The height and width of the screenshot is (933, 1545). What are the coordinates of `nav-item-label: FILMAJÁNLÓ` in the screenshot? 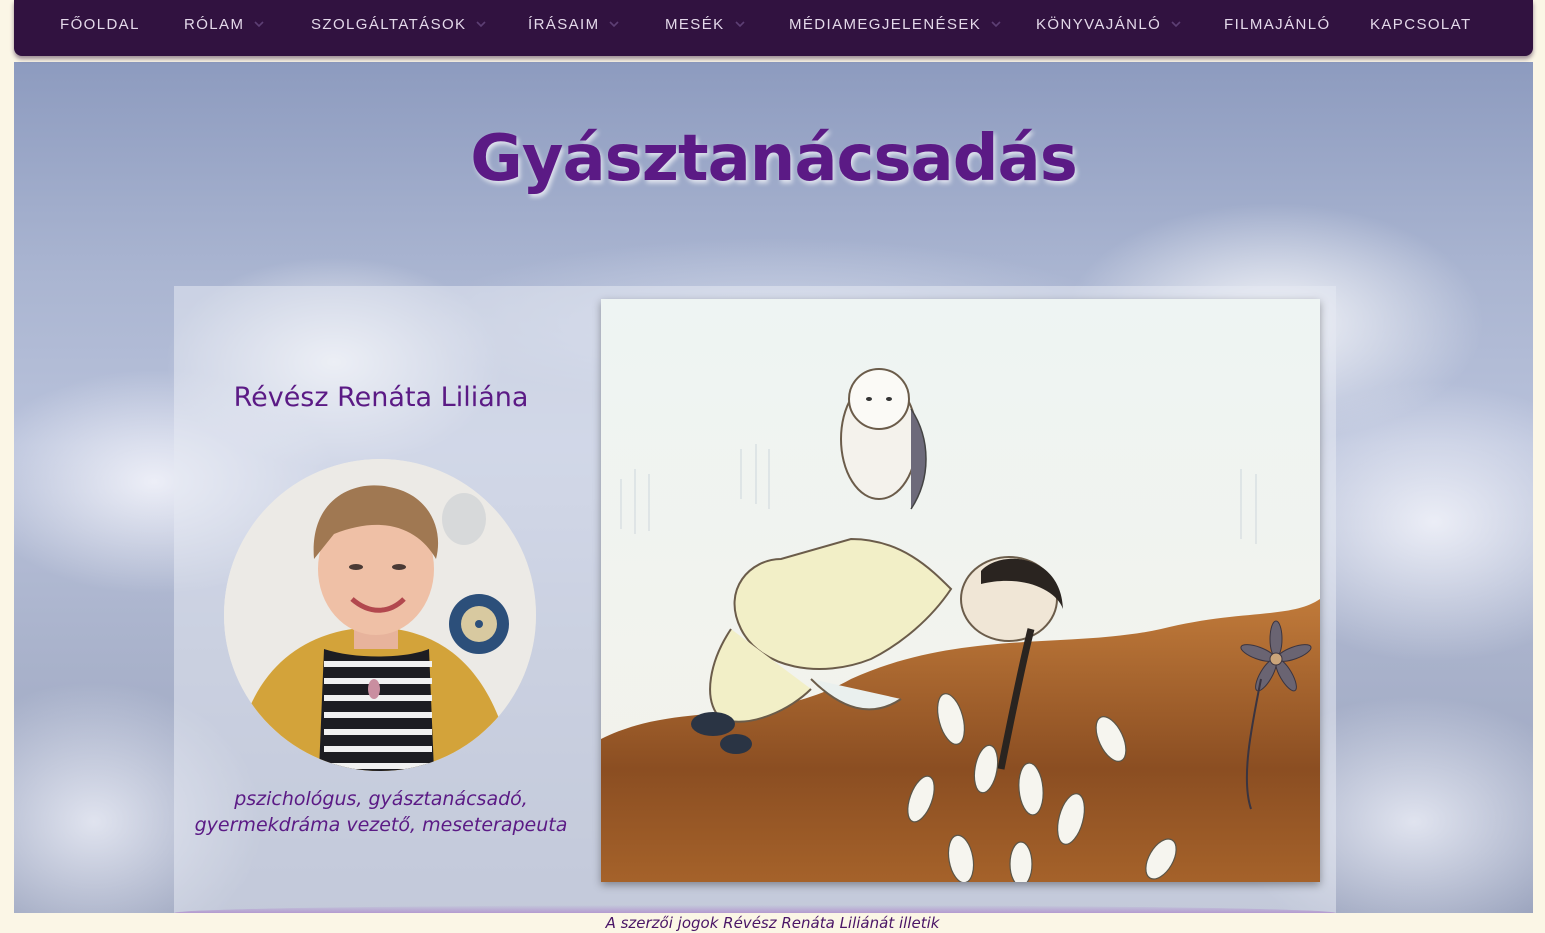 It's located at (1277, 24).